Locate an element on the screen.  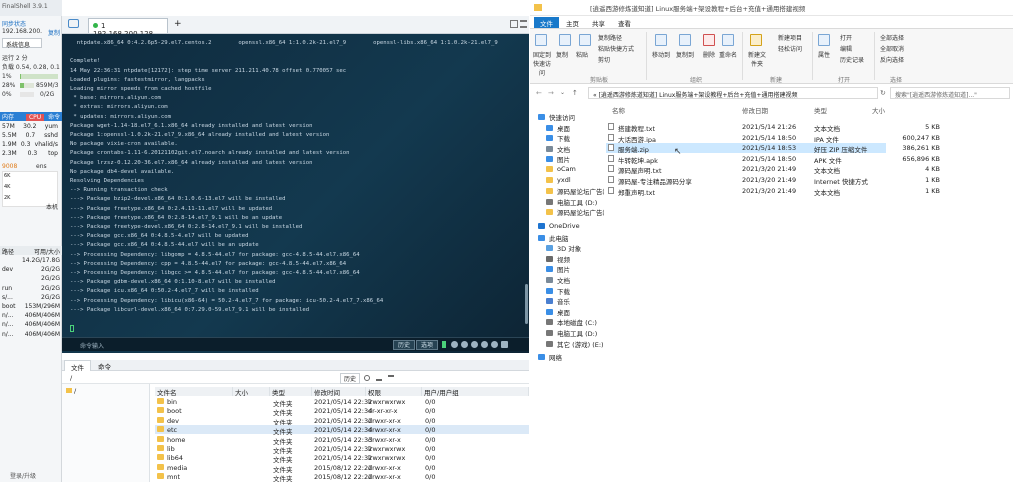
sync-status: 同步状态 is located at coordinates (31, 23).